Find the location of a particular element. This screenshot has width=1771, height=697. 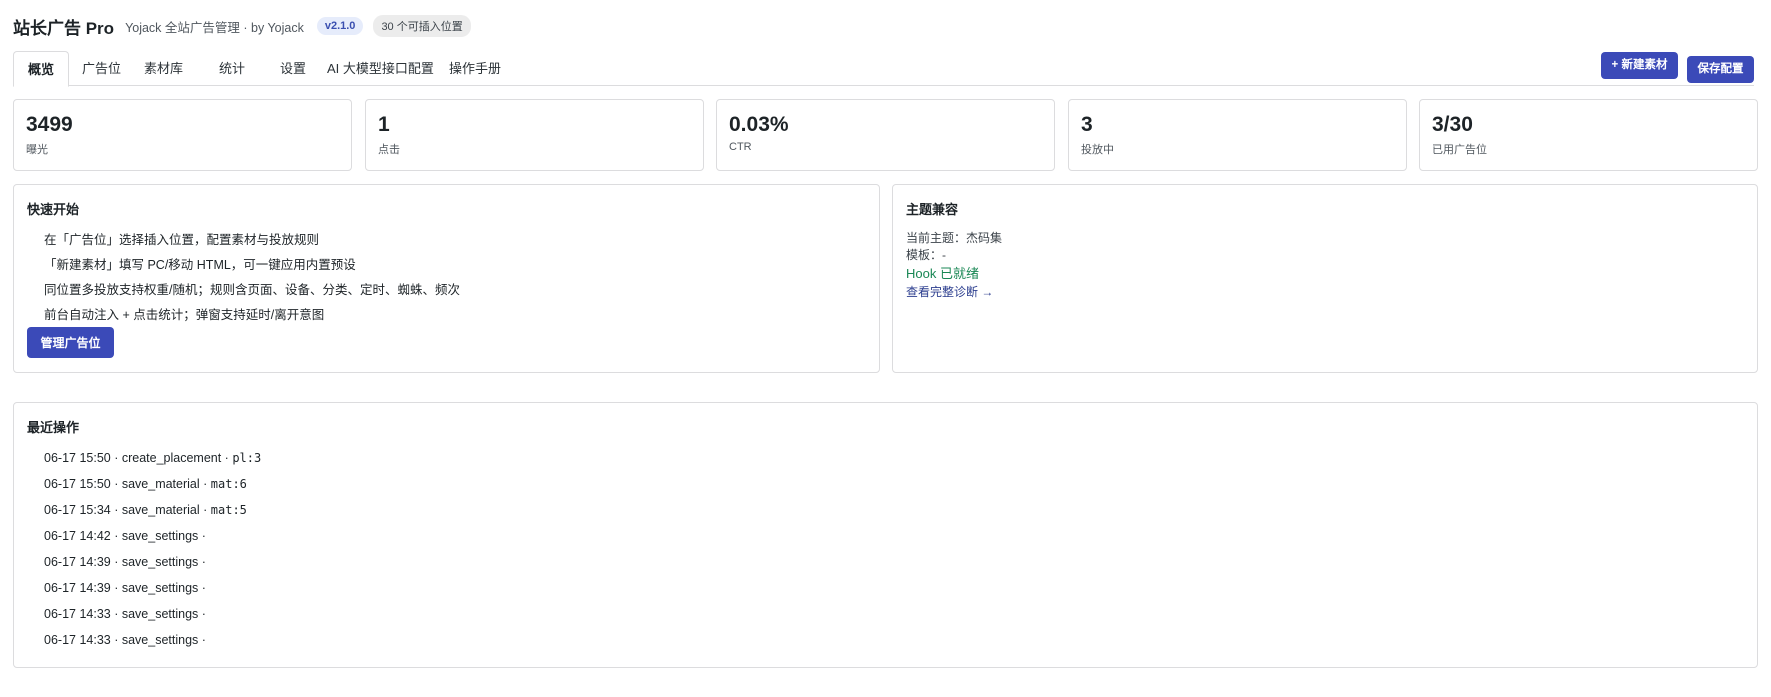

template-value: 模板：- is located at coordinates (926, 255).